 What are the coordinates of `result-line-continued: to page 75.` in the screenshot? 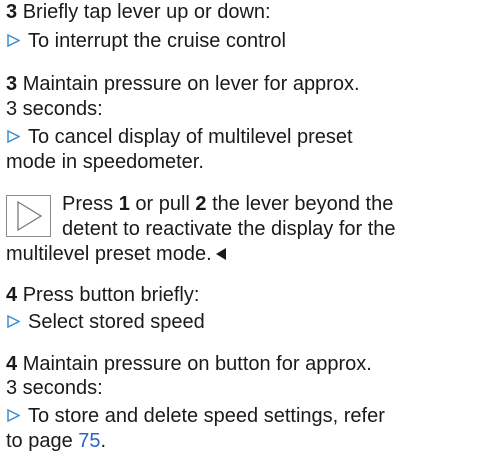 It's located at (56, 441).